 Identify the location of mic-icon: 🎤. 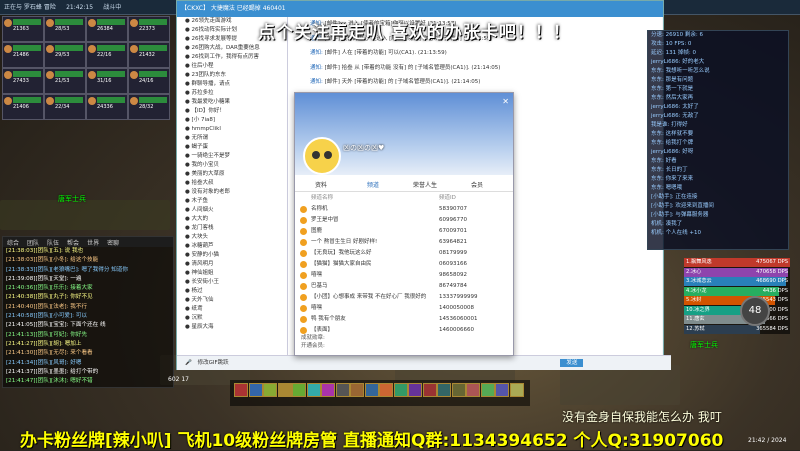
(188, 363).